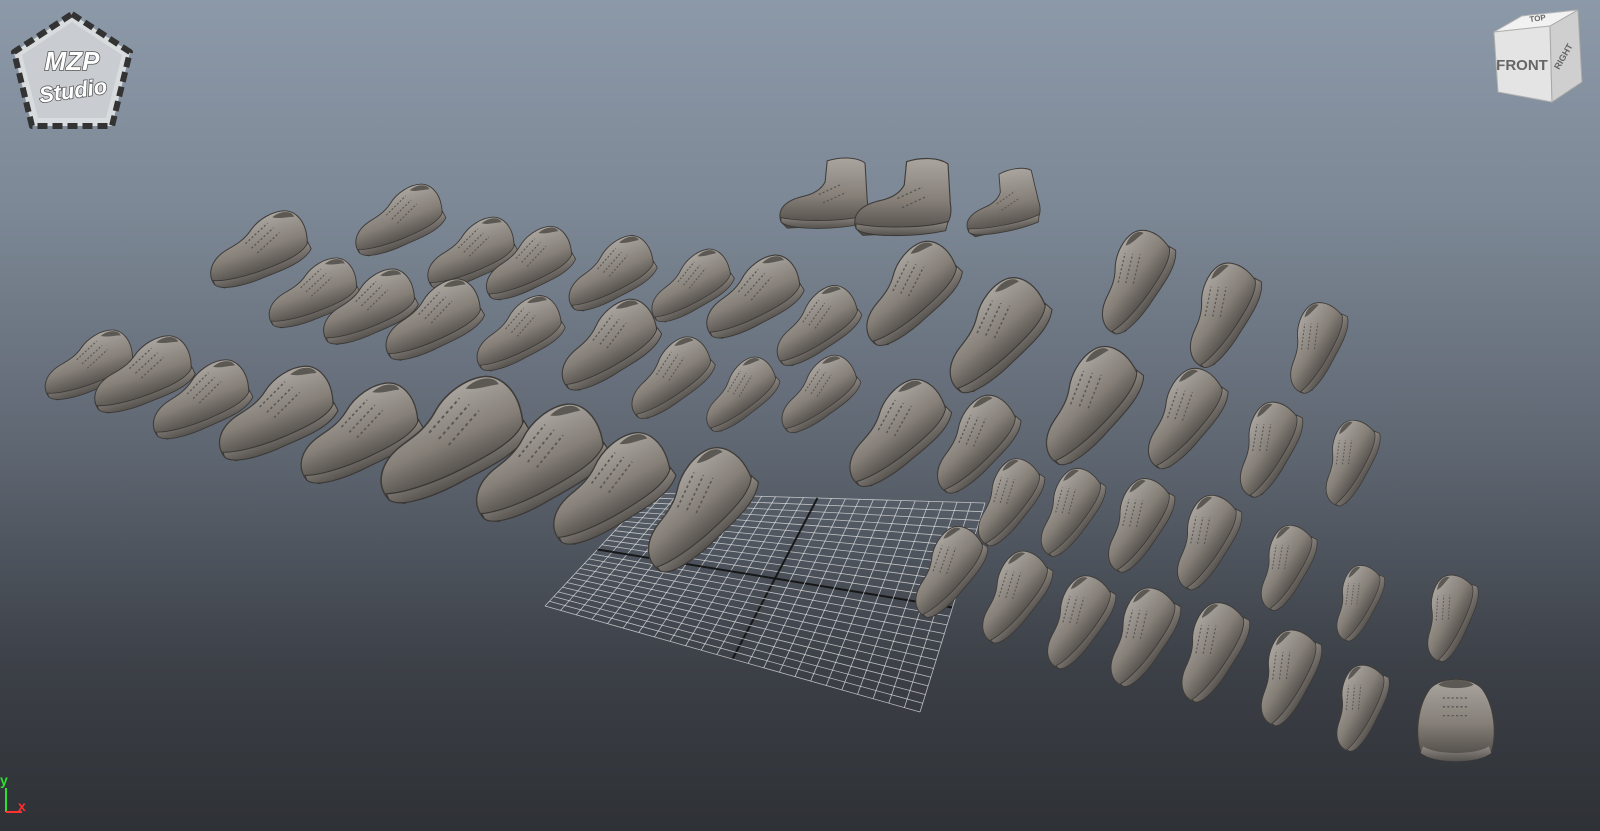 Image resolution: width=1600 pixels, height=831 pixels. I want to click on mzp-studio-logo: MZP Studio, so click(72, 70).